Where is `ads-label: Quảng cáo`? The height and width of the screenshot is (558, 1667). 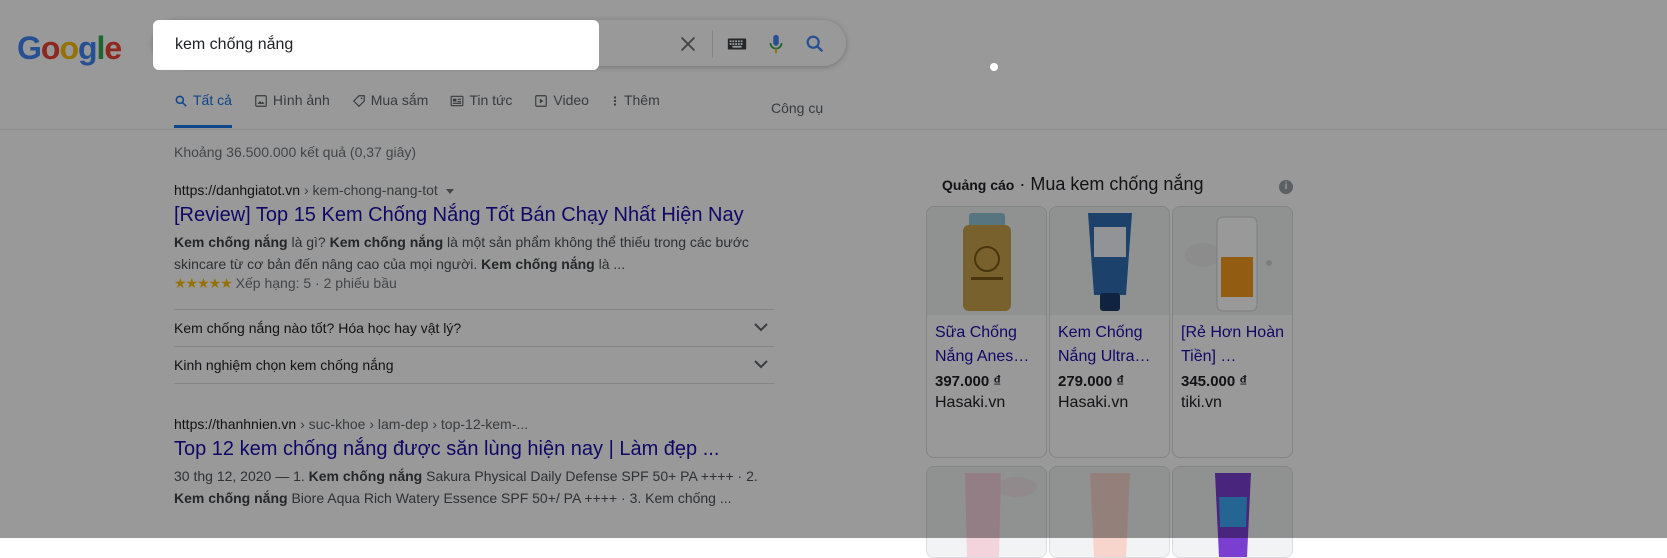
ads-label: Quảng cáo is located at coordinates (978, 185).